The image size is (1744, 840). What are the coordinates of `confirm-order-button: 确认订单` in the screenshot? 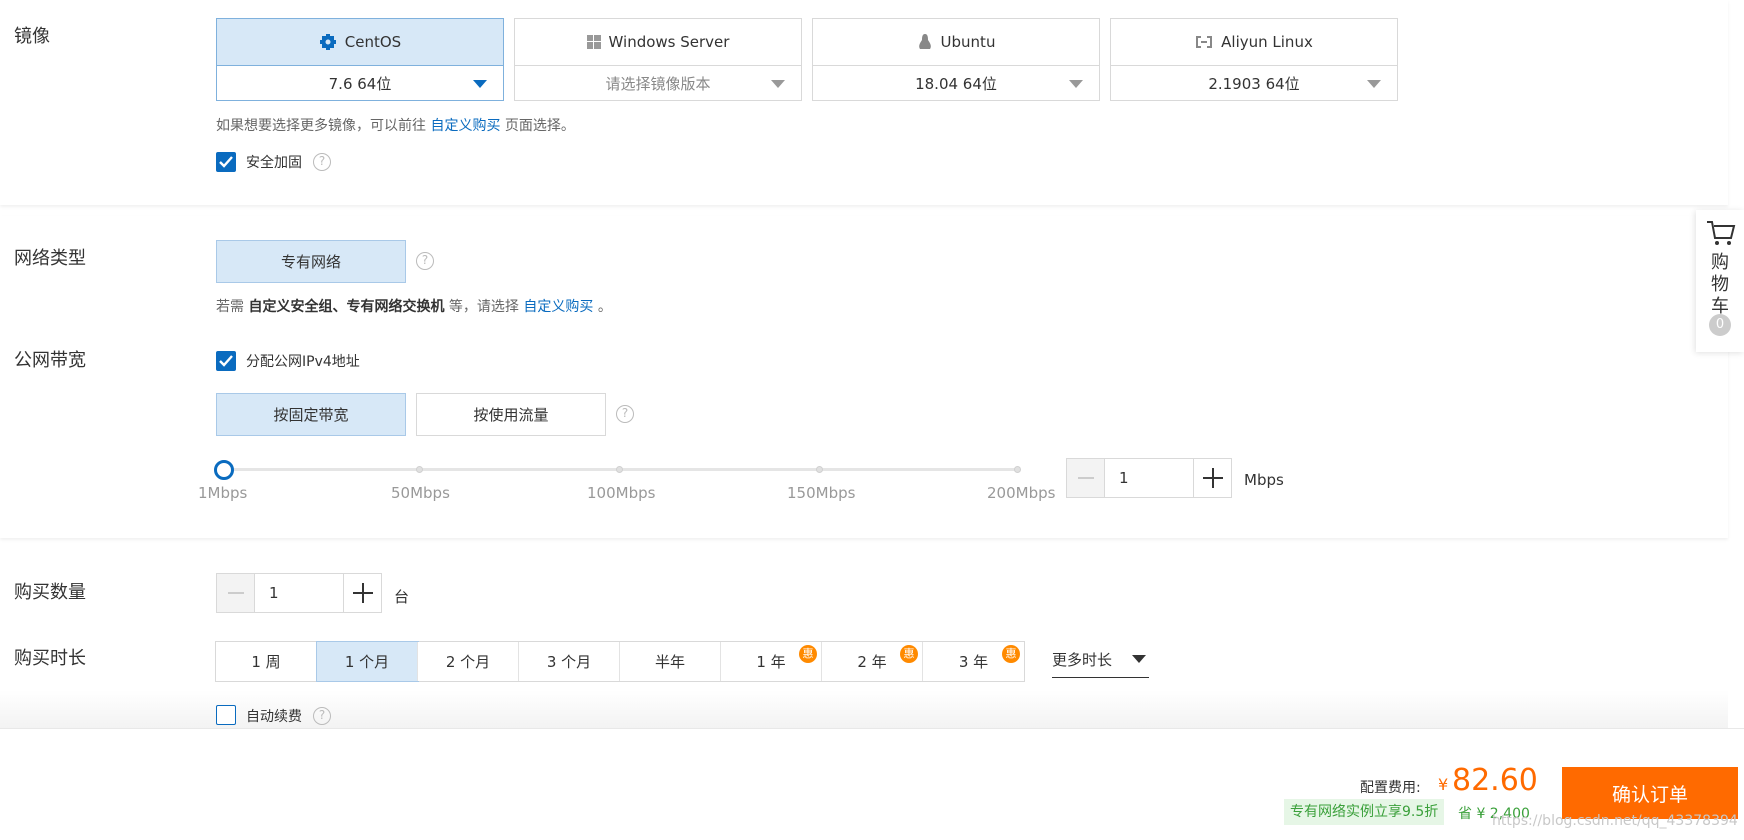 It's located at (1650, 793).